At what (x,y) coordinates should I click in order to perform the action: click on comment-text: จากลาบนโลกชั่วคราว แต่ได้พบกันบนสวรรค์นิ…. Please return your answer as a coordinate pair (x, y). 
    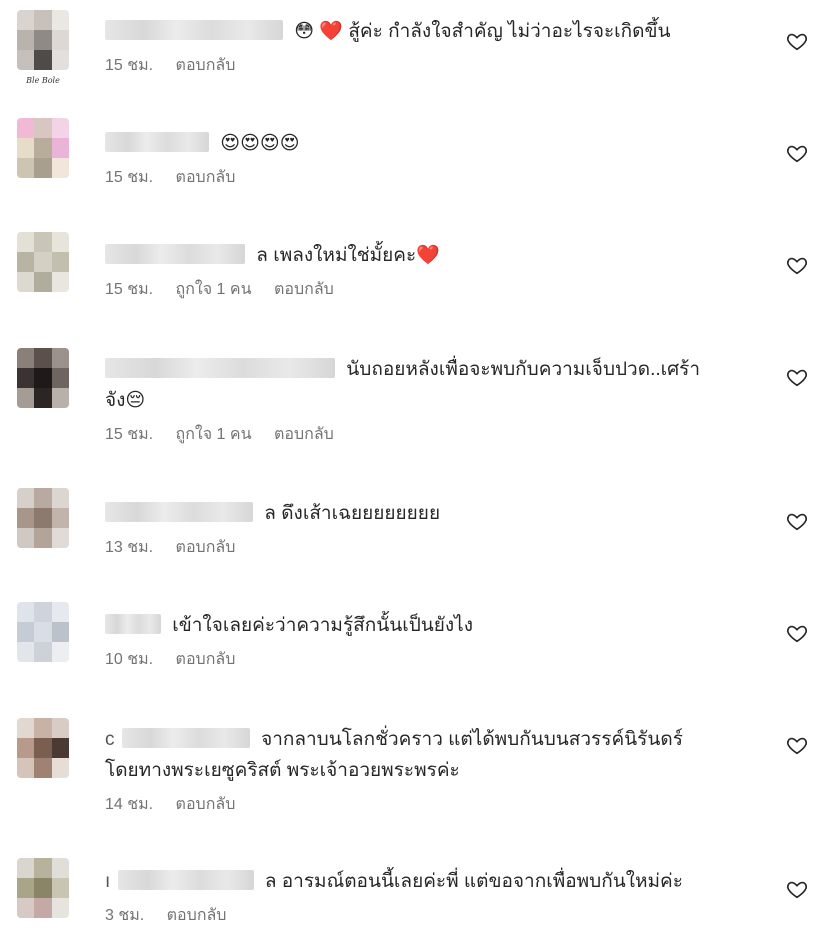
    Looking at the image, I should click on (472, 739).